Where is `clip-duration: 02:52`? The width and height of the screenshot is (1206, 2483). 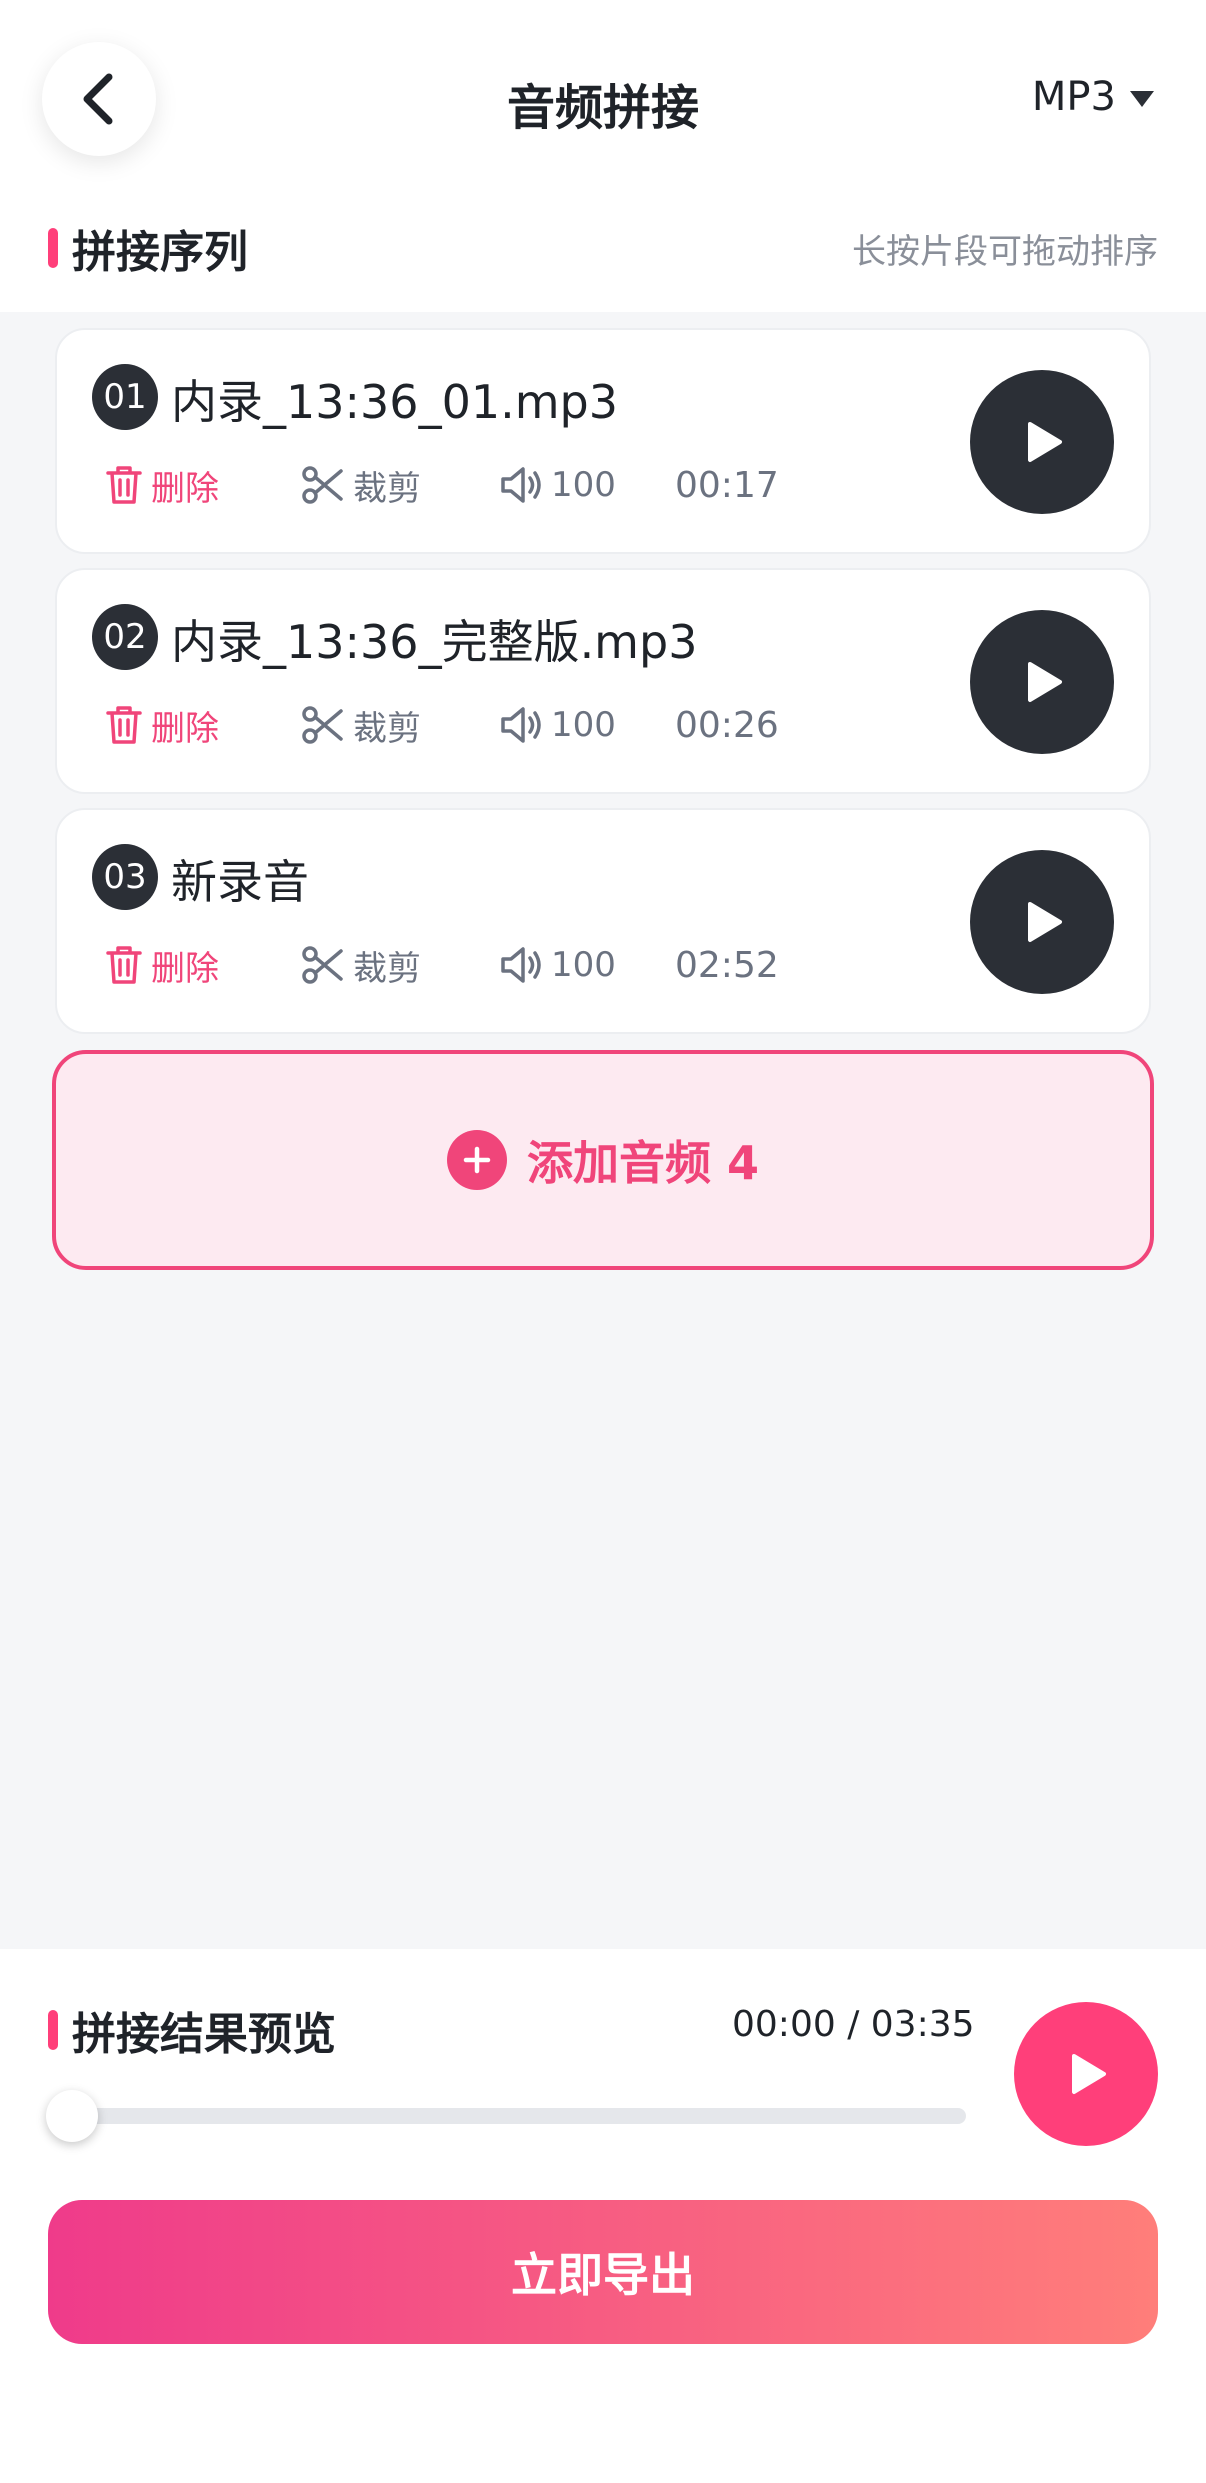
clip-duration: 02:52 is located at coordinates (727, 965).